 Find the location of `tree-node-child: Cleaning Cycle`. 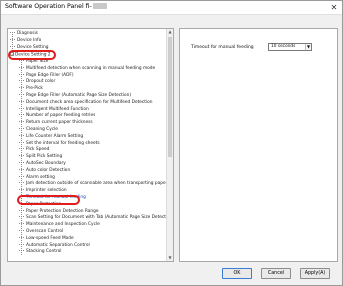

tree-node-child: Cleaning Cycle is located at coordinates (38, 130).